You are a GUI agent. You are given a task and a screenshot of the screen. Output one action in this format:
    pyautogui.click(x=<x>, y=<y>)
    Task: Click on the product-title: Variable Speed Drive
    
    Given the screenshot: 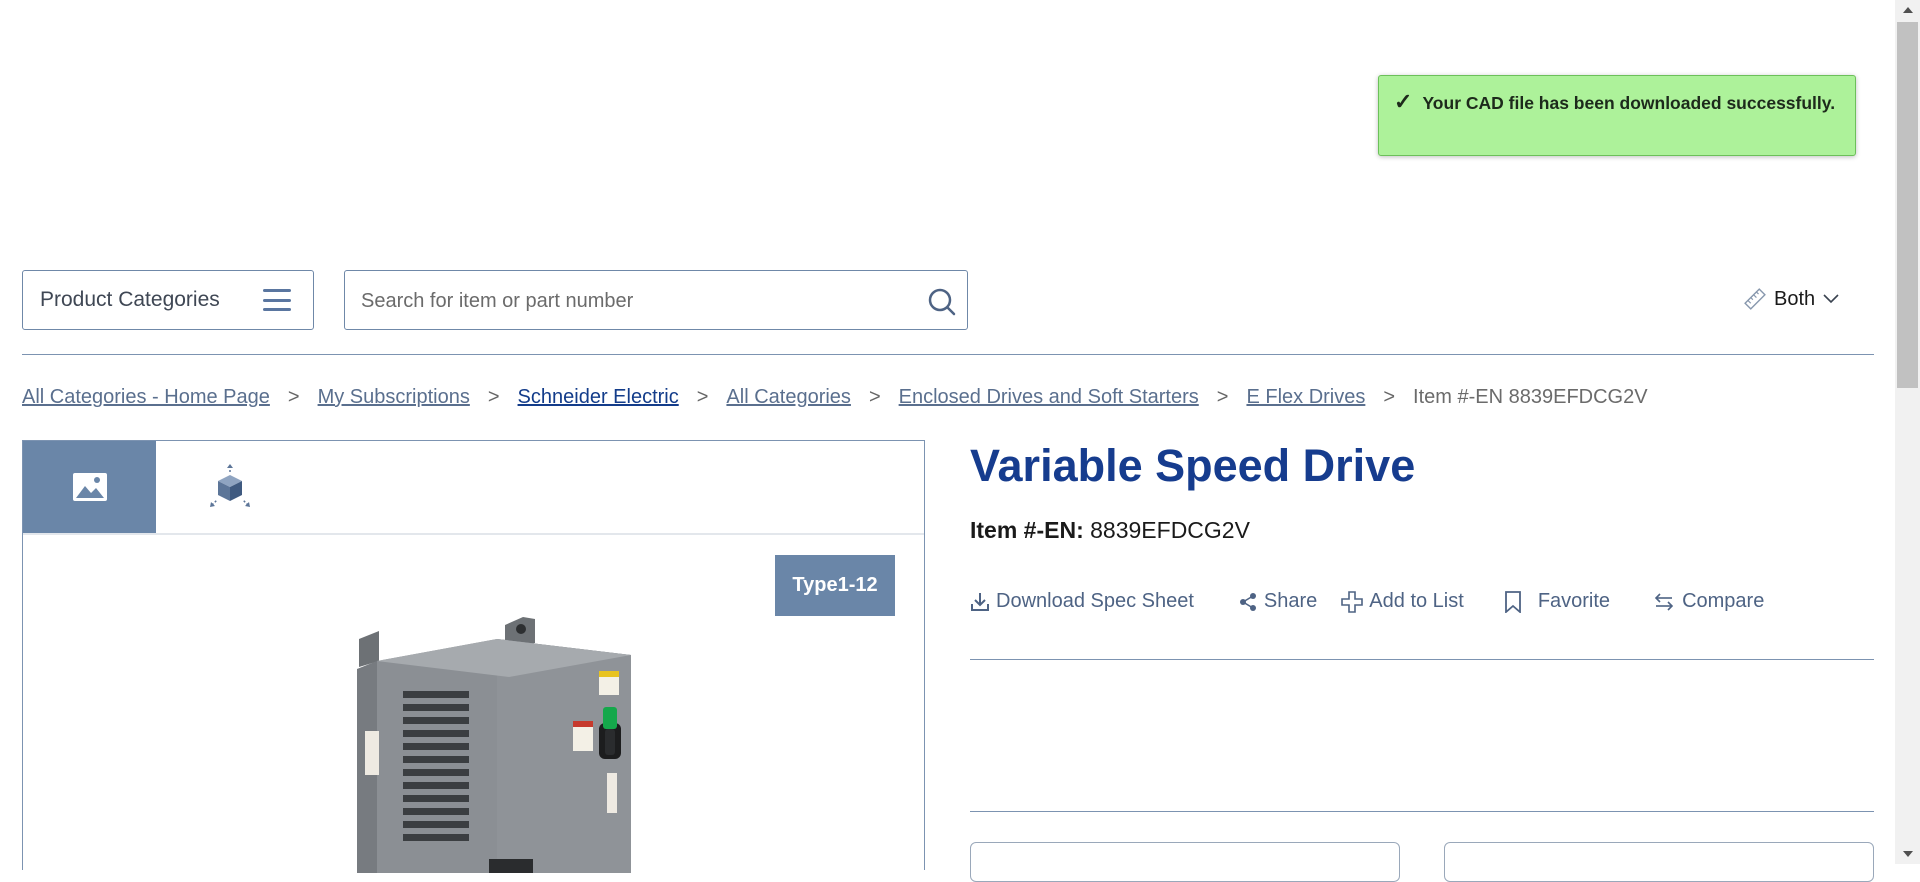 What is the action you would take?
    pyautogui.click(x=1193, y=465)
    